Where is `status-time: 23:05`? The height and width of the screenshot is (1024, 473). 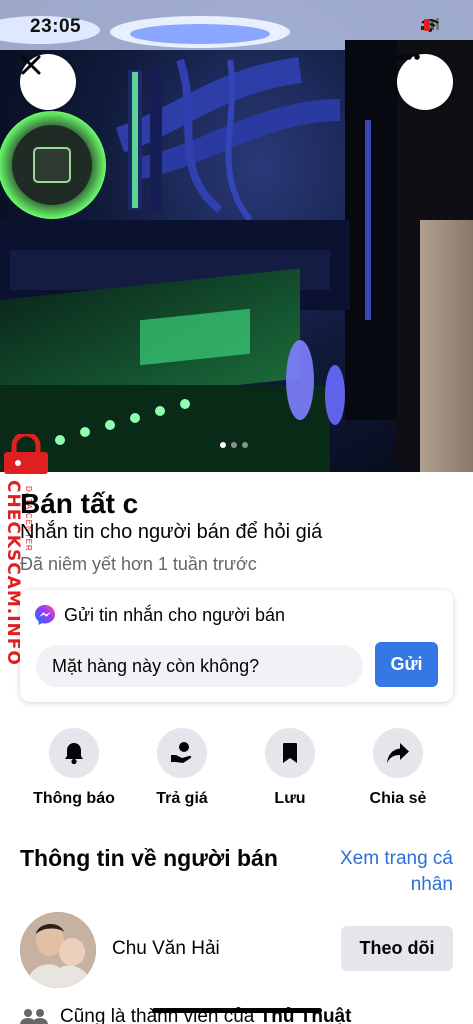 status-time: 23:05 is located at coordinates (56, 26).